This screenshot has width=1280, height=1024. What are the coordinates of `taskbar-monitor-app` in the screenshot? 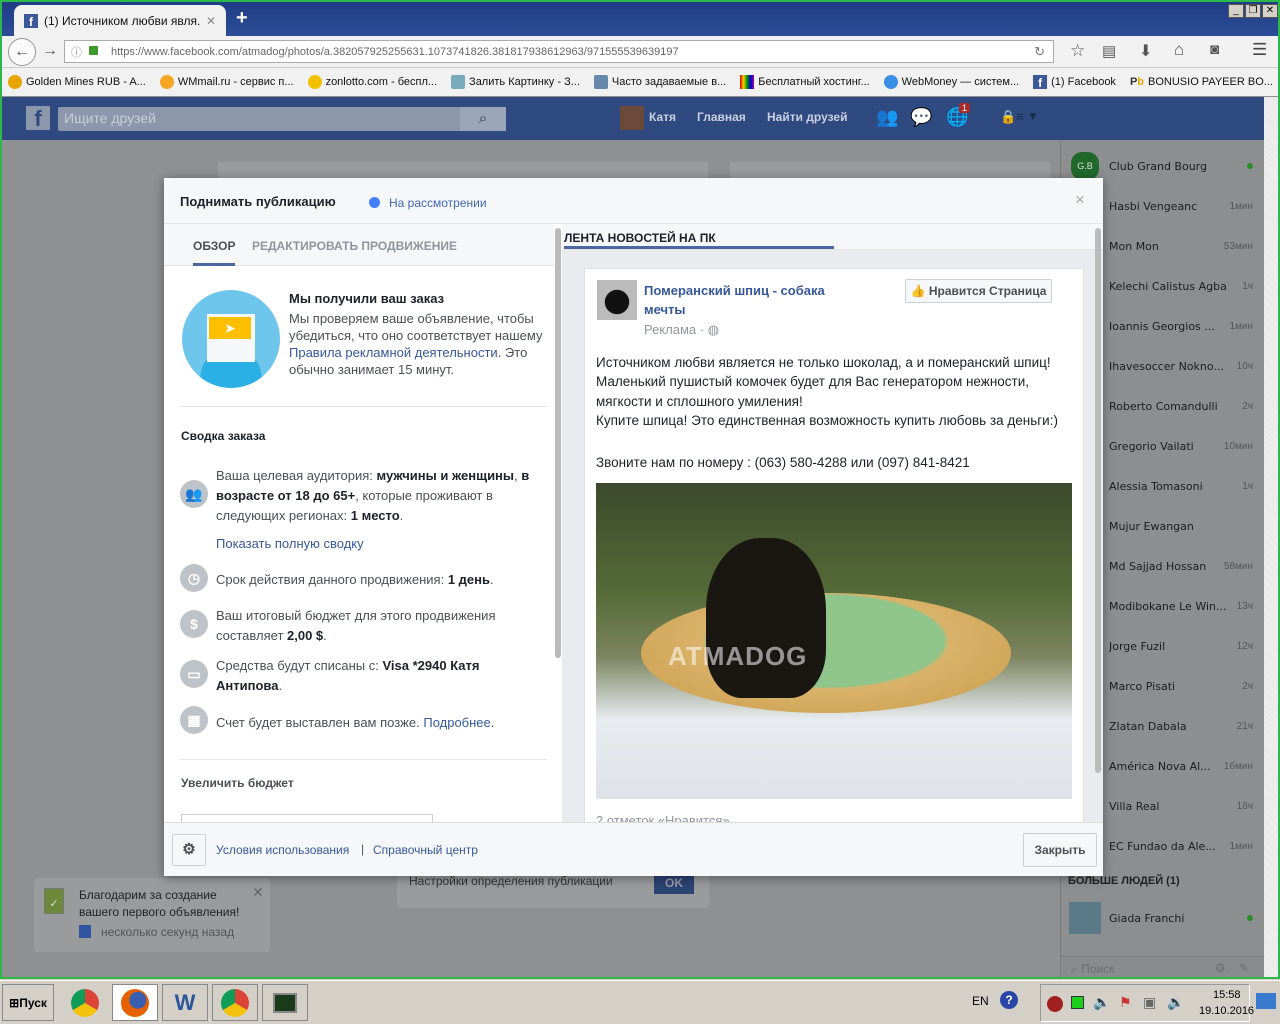 It's located at (285, 1002).